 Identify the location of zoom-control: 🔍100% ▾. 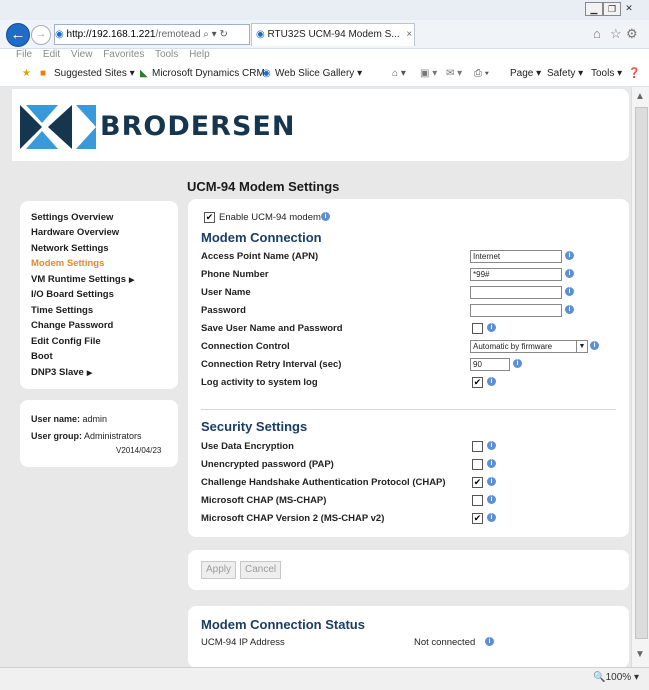
(616, 677).